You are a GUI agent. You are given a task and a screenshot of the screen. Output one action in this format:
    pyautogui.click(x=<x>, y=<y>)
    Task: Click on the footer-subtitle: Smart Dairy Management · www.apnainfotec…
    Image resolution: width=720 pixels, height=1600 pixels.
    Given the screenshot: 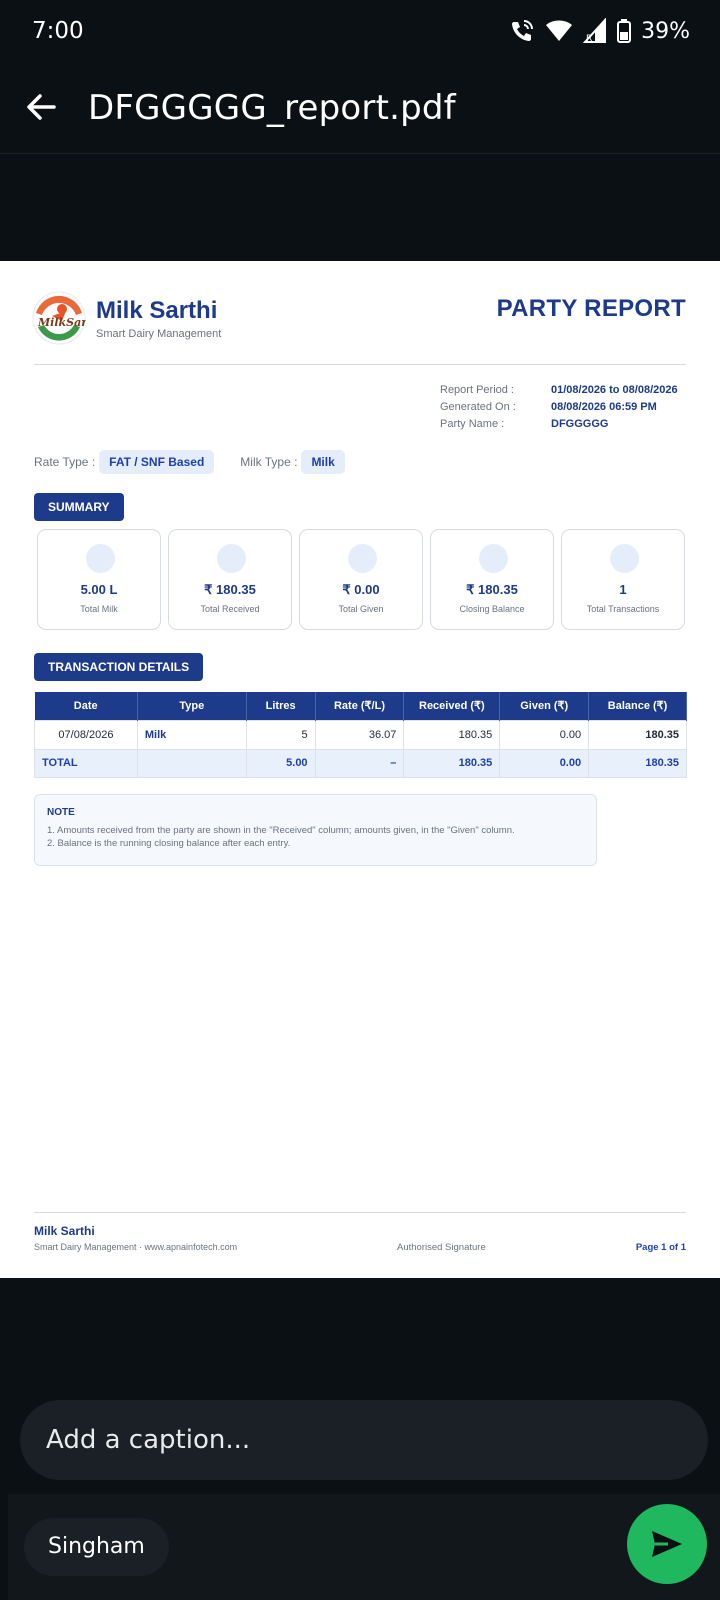 What is the action you would take?
    pyautogui.click(x=136, y=1247)
    